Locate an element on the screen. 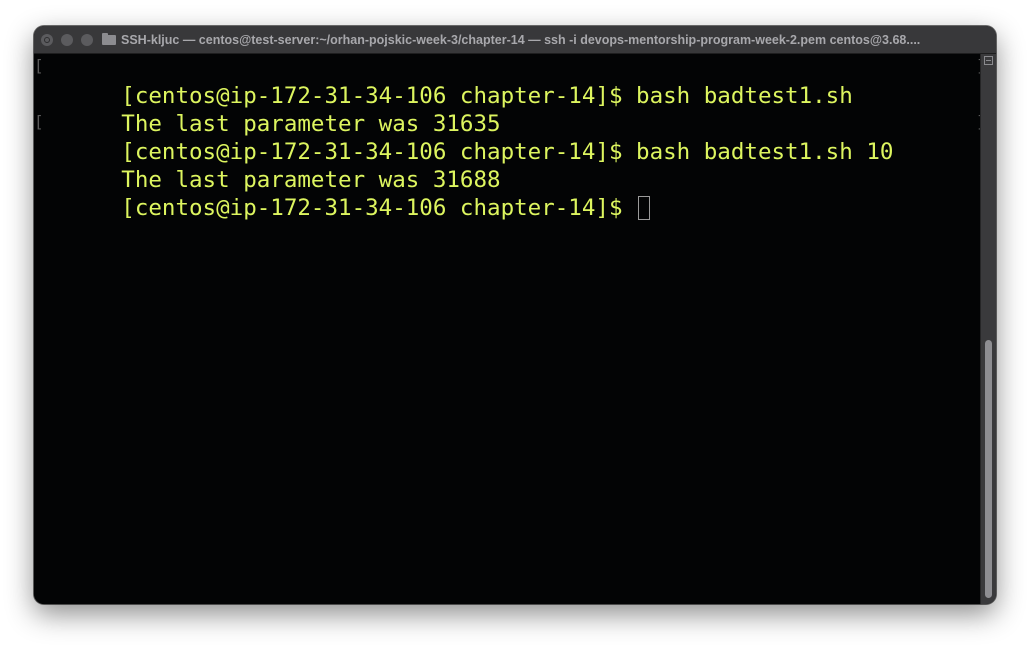 The height and width of the screenshot is (647, 1031). minimize-window-button is located at coordinates (67, 40).